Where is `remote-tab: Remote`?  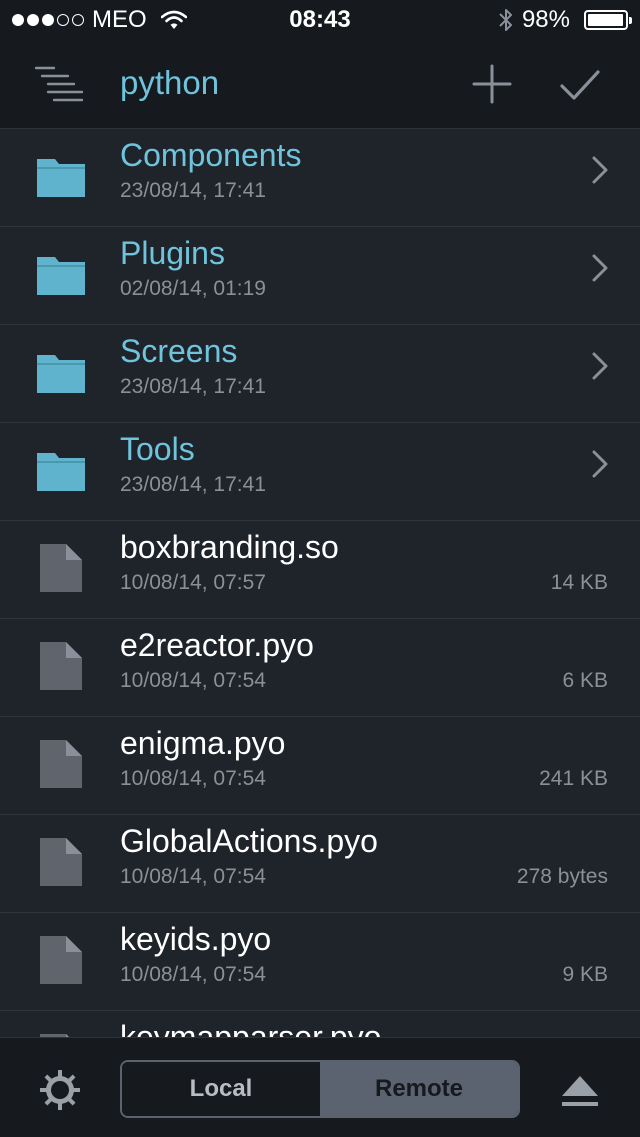 remote-tab: Remote is located at coordinates (419, 1089).